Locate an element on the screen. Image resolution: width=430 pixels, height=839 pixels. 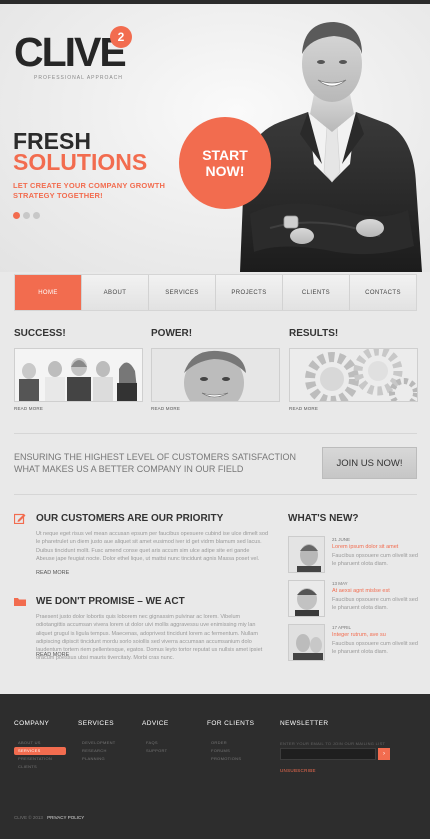
start-now-button: START NOW! is located at coordinates (225, 163).